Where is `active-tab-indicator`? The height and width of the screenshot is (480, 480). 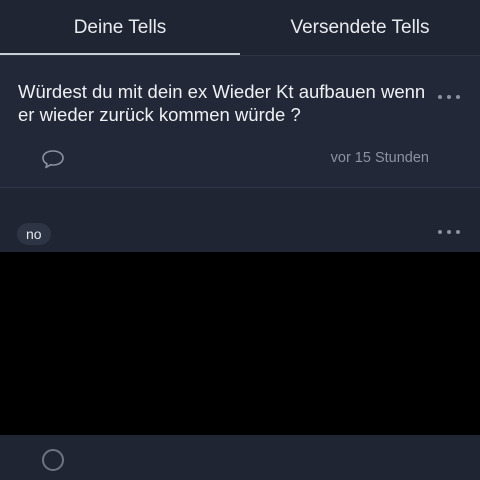 active-tab-indicator is located at coordinates (120, 54).